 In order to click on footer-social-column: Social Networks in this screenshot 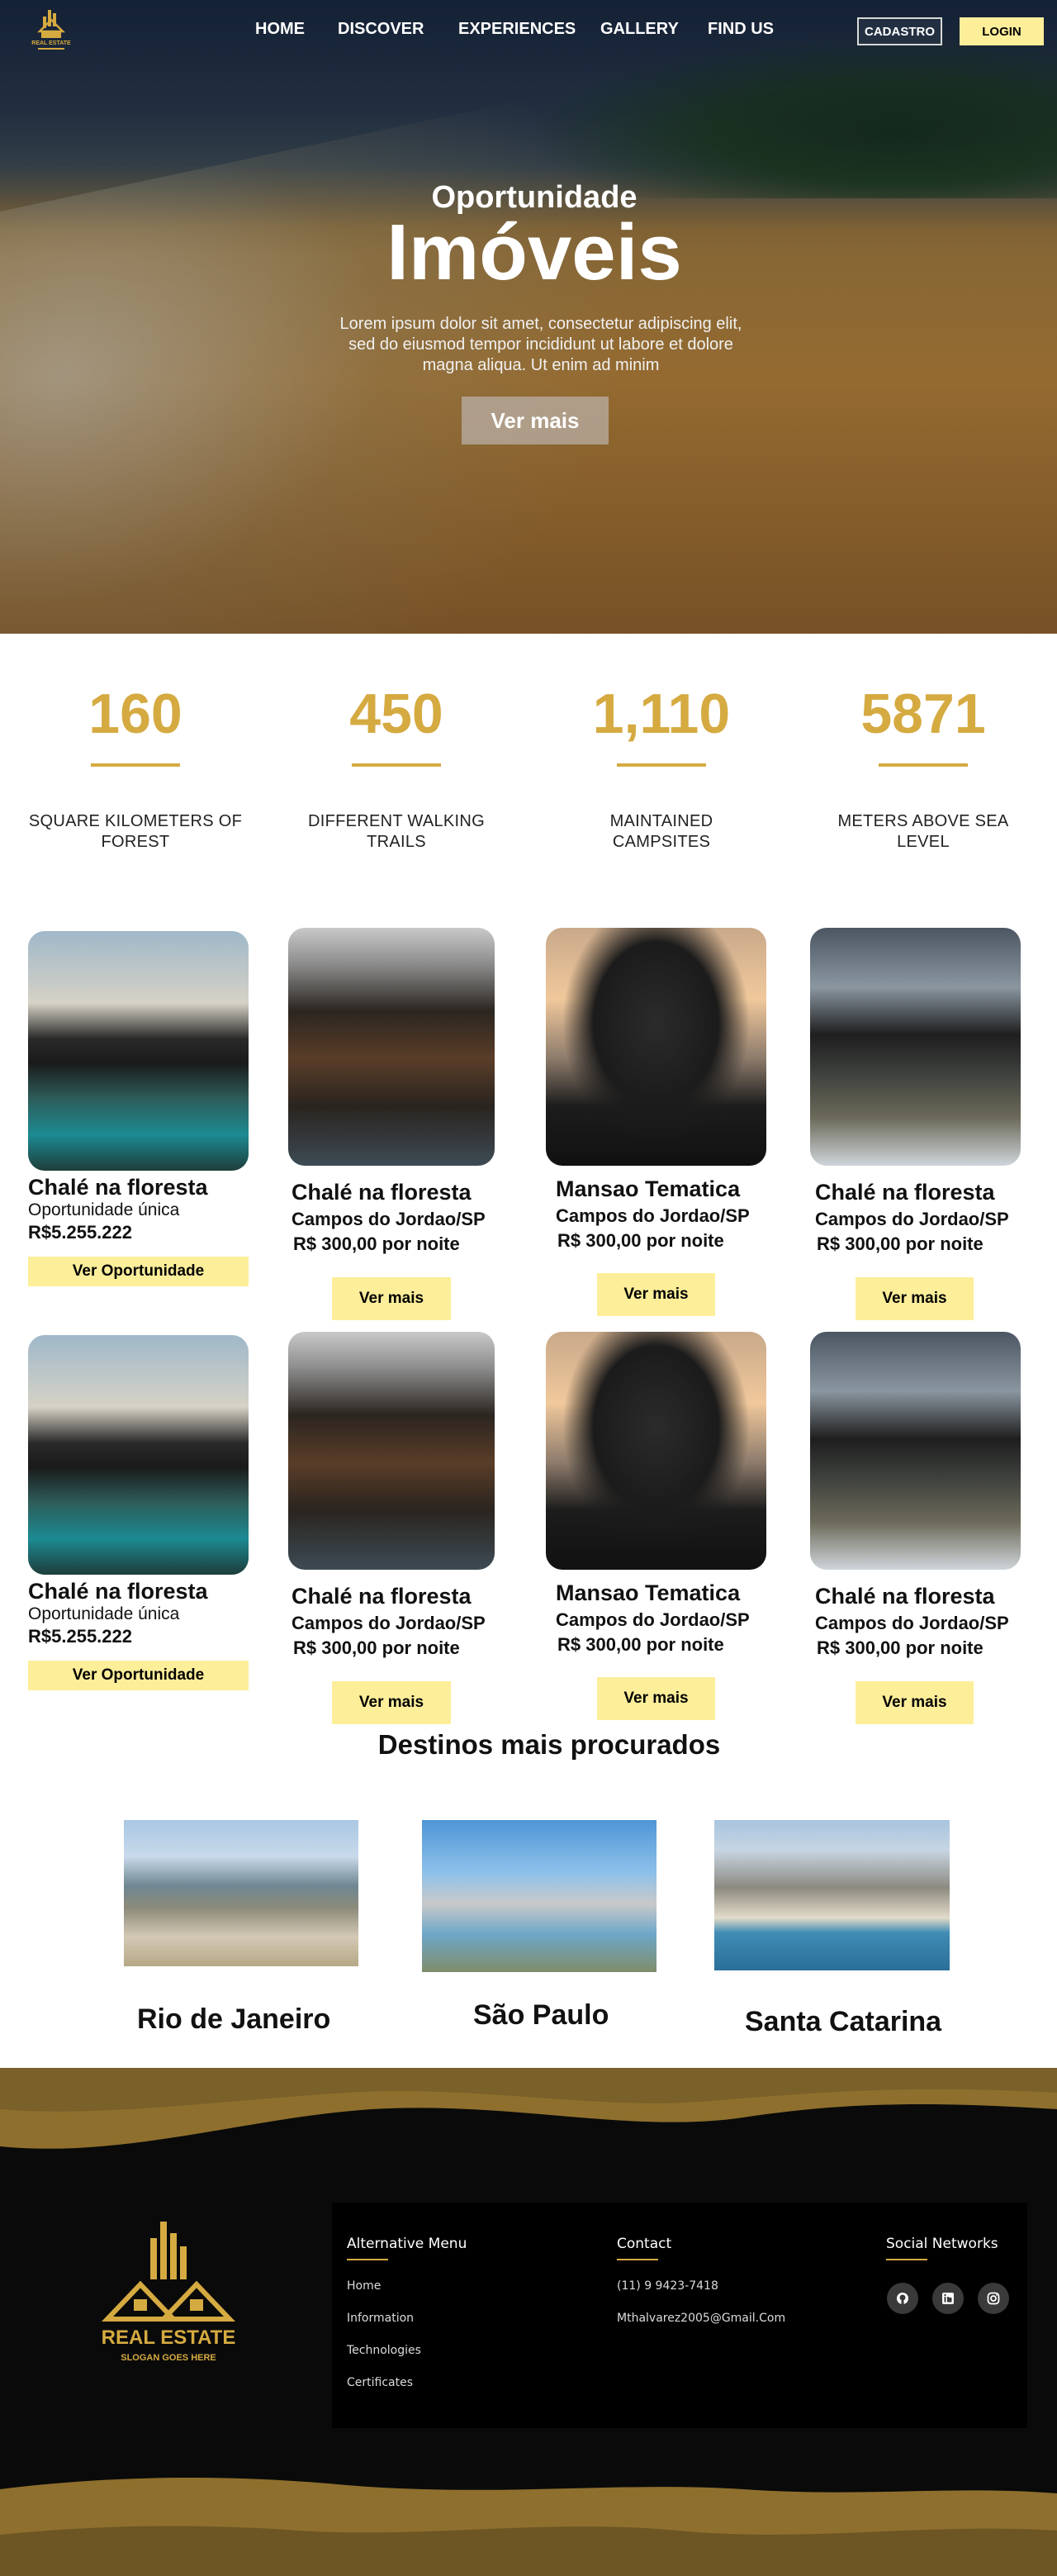, I will do `click(952, 2248)`.